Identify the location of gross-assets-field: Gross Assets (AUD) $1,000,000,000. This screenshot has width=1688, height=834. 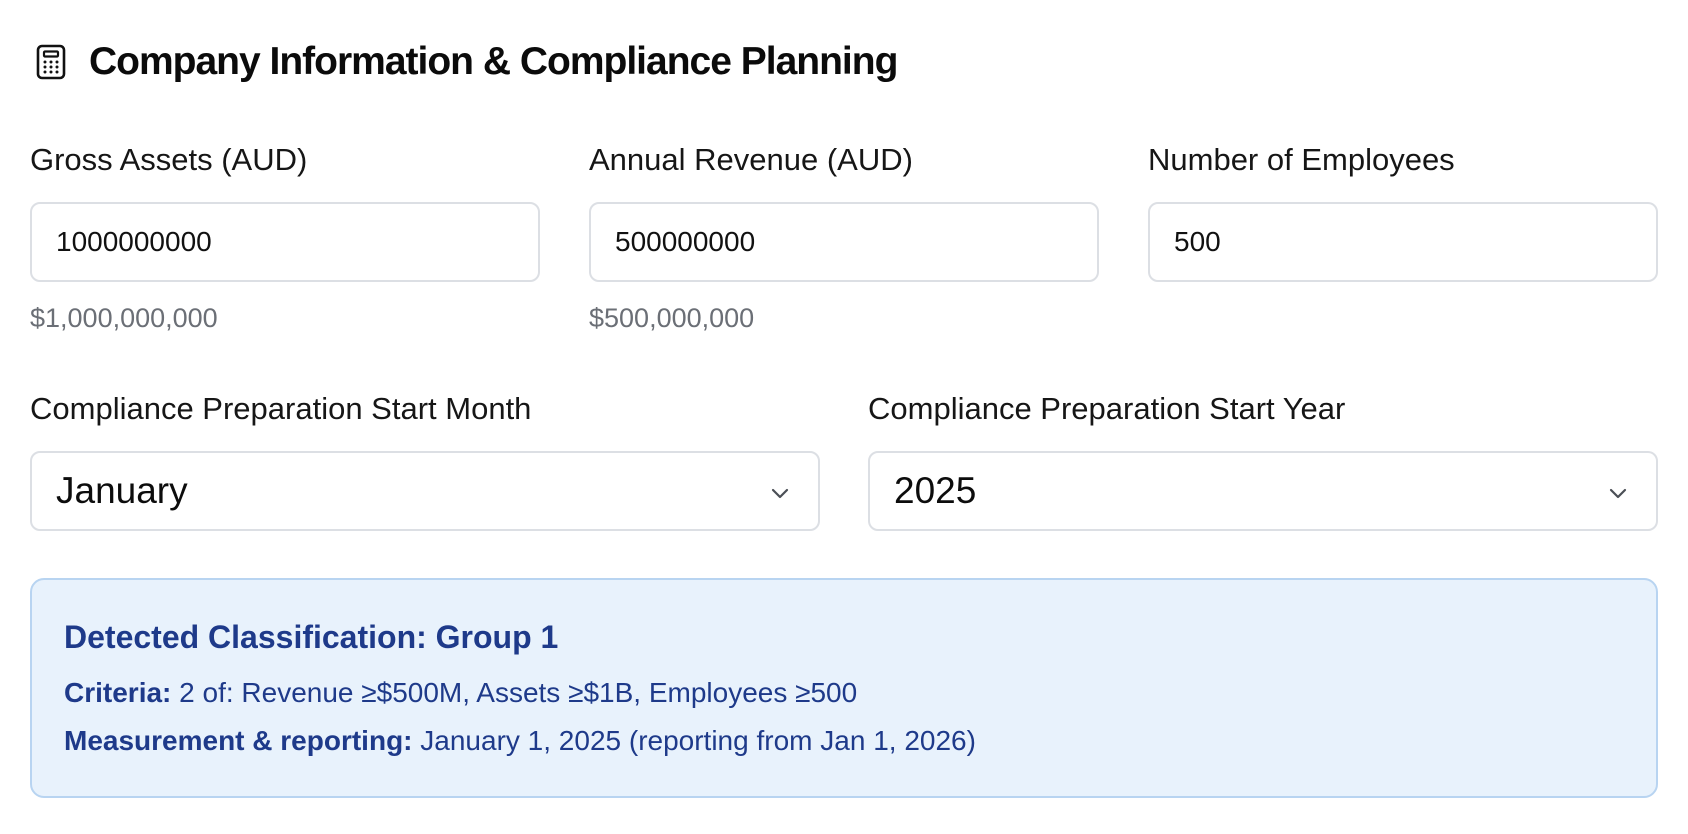
(285, 238).